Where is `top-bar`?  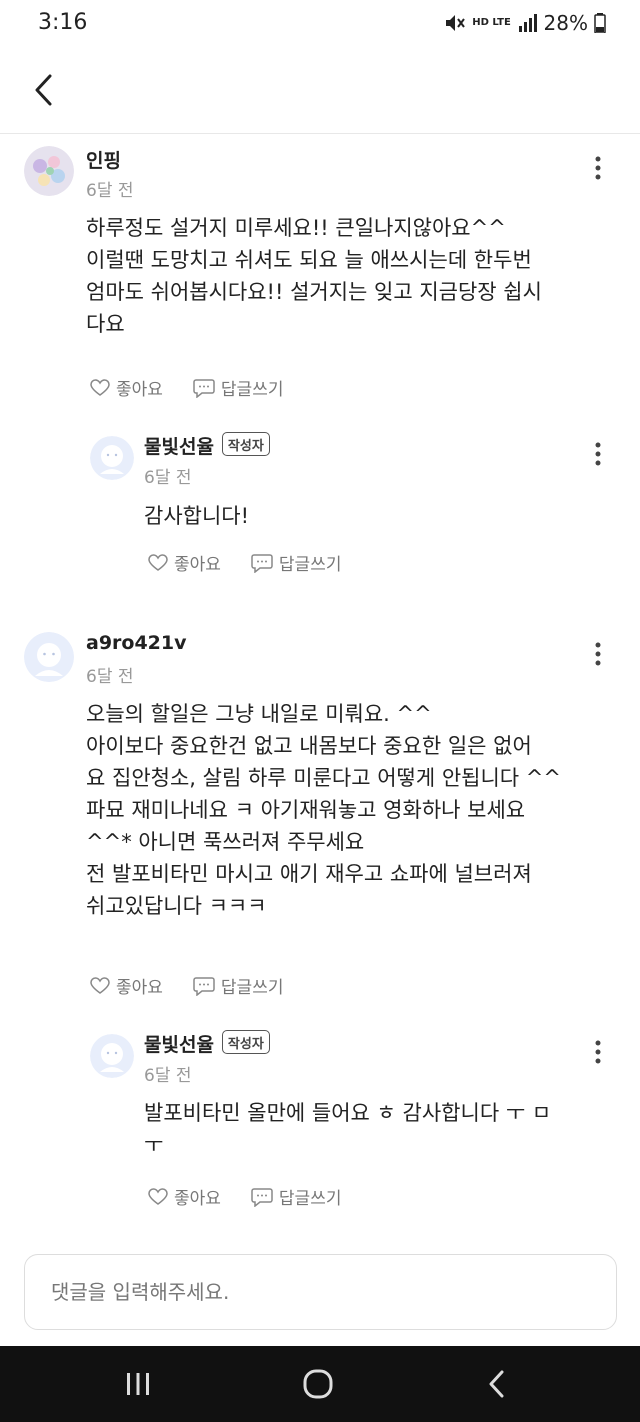 top-bar is located at coordinates (320, 93).